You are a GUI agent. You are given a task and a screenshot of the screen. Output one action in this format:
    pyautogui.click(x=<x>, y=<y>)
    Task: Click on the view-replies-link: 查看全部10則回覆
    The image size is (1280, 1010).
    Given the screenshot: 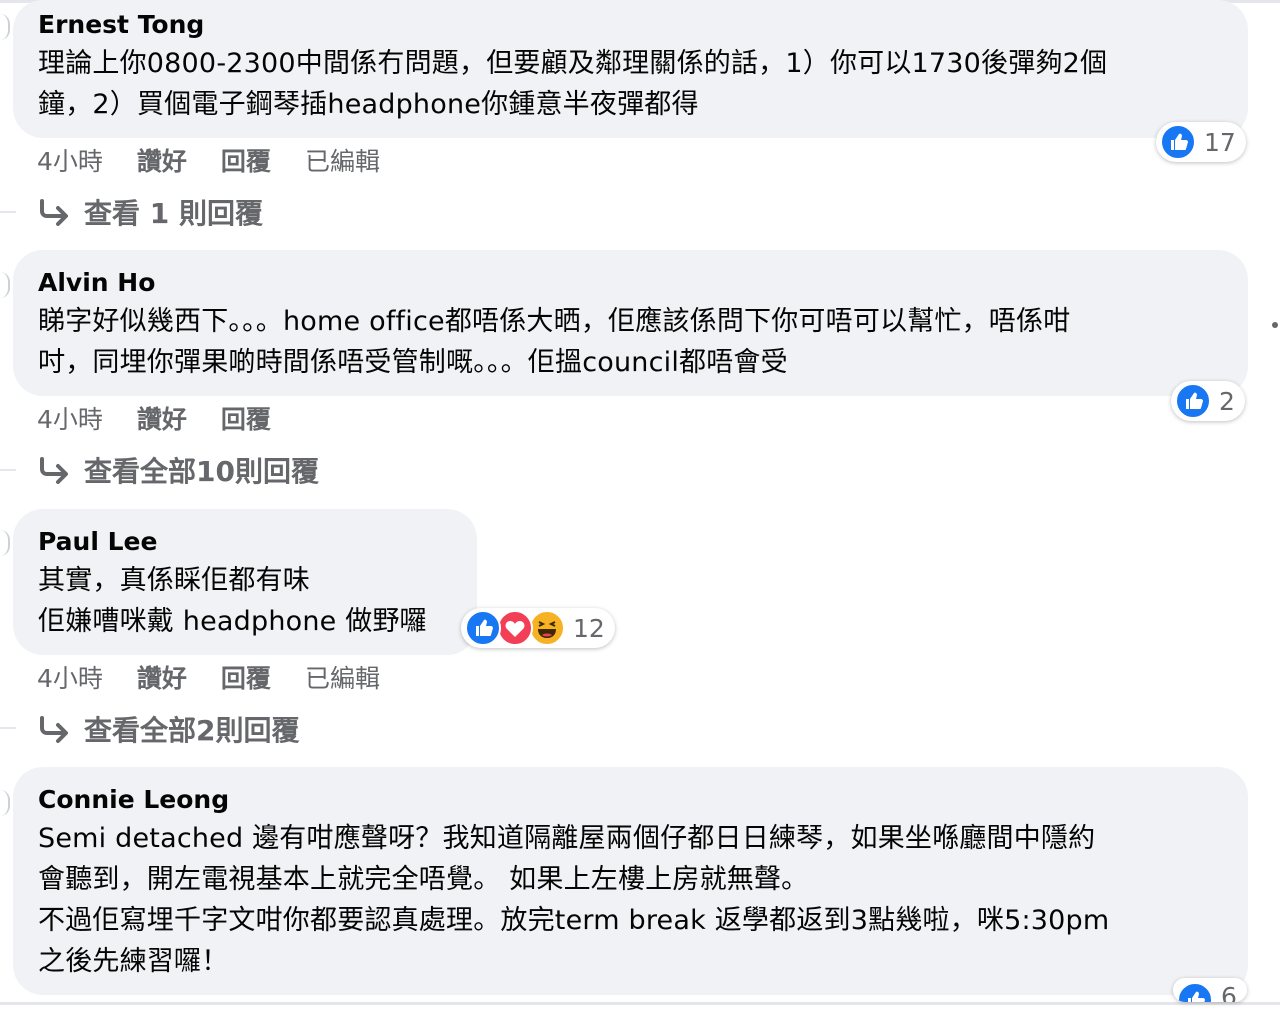 What is the action you would take?
    pyautogui.click(x=178, y=470)
    